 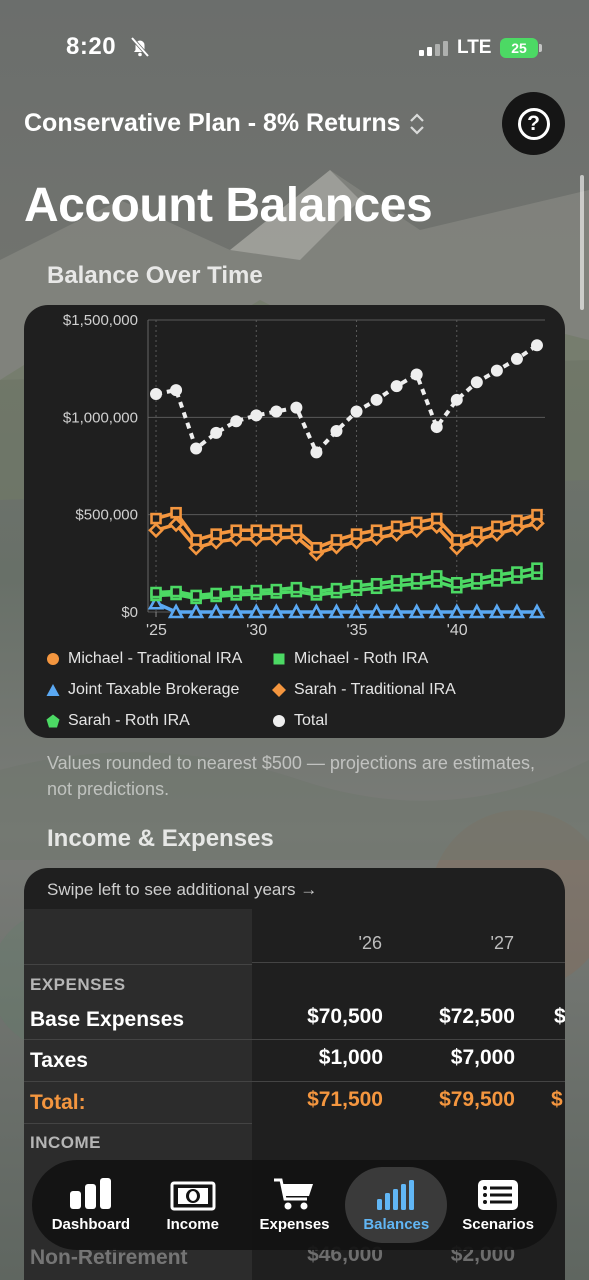 I want to click on legend-label: Michael - Traditional IRA, so click(x=155, y=658).